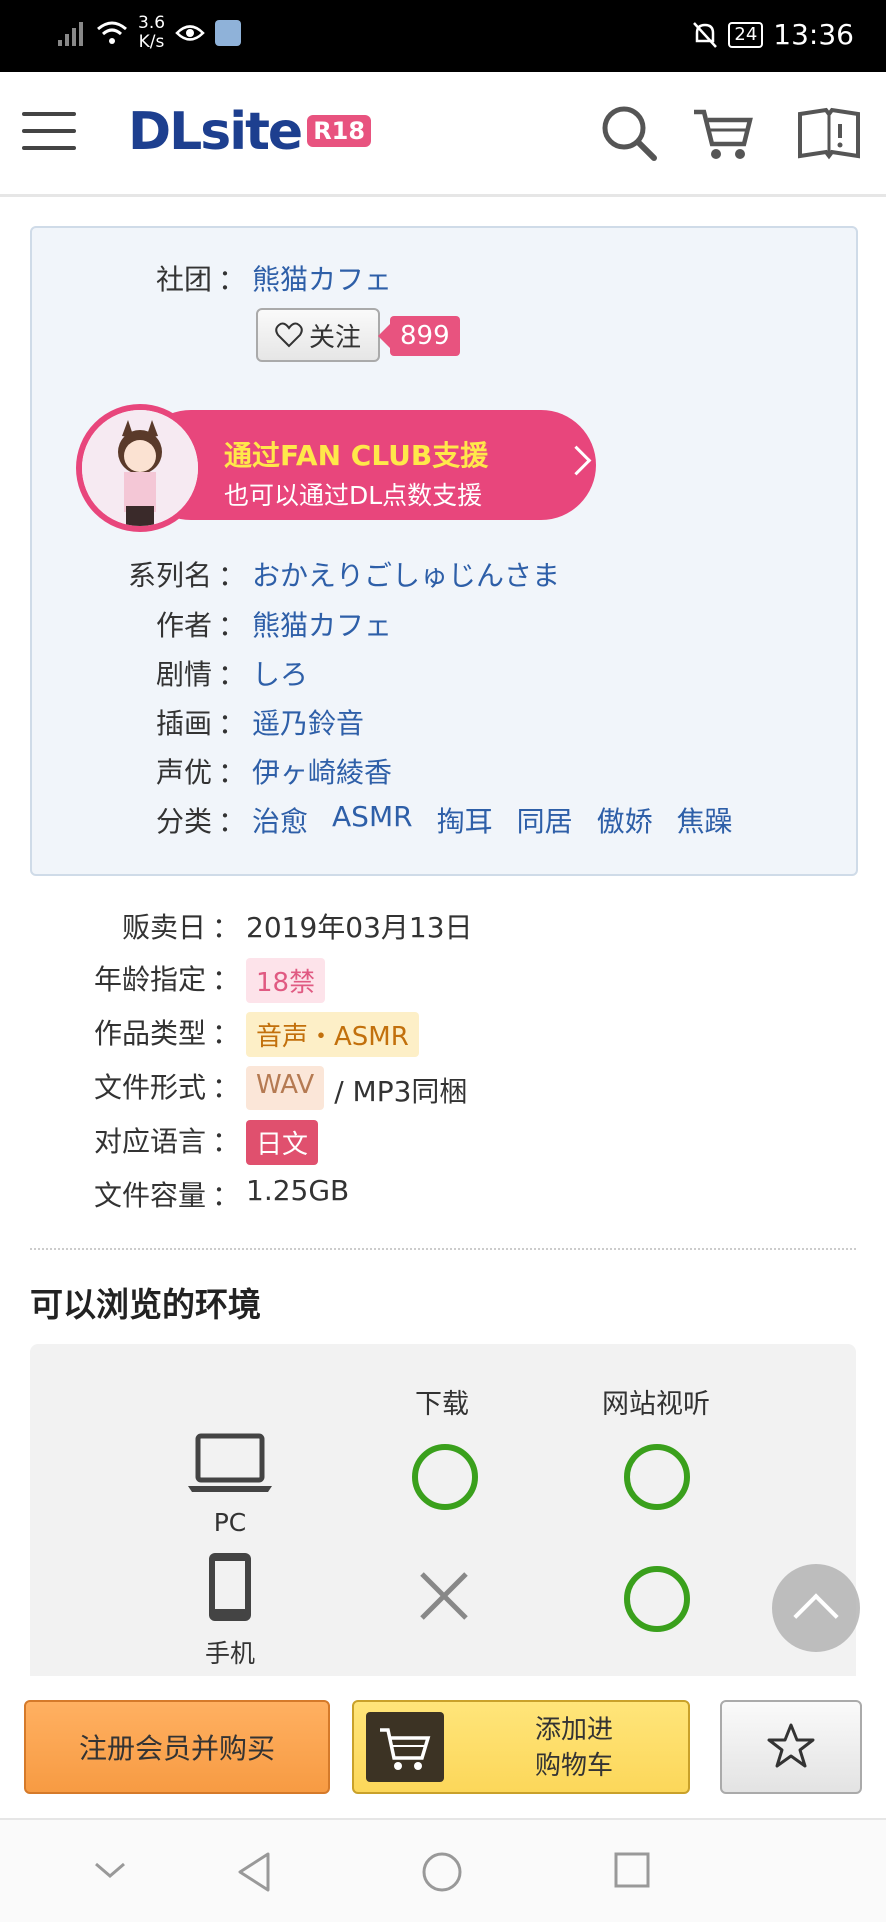  Describe the element at coordinates (629, 133) in the screenshot. I see `search-icon` at that location.